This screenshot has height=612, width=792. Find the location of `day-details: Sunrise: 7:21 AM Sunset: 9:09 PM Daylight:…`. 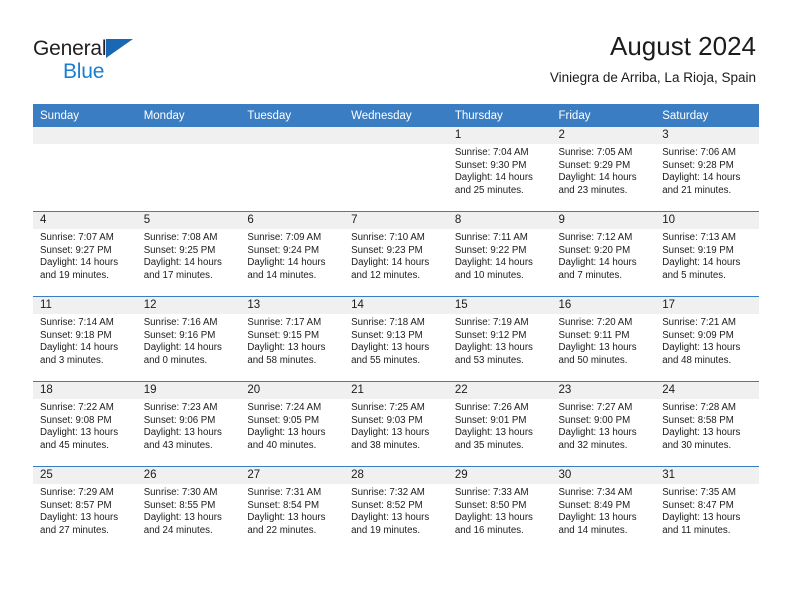

day-details: Sunrise: 7:21 AM Sunset: 9:09 PM Daylight:… is located at coordinates (707, 340).